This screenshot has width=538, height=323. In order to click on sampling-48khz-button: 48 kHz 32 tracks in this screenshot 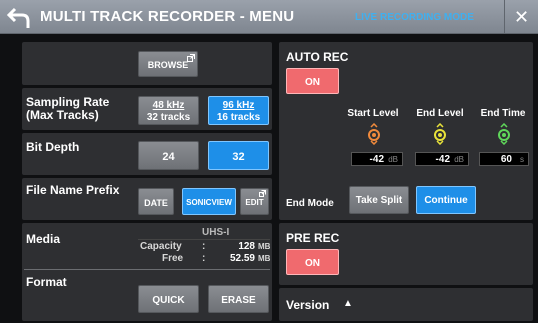, I will do `click(168, 110)`.